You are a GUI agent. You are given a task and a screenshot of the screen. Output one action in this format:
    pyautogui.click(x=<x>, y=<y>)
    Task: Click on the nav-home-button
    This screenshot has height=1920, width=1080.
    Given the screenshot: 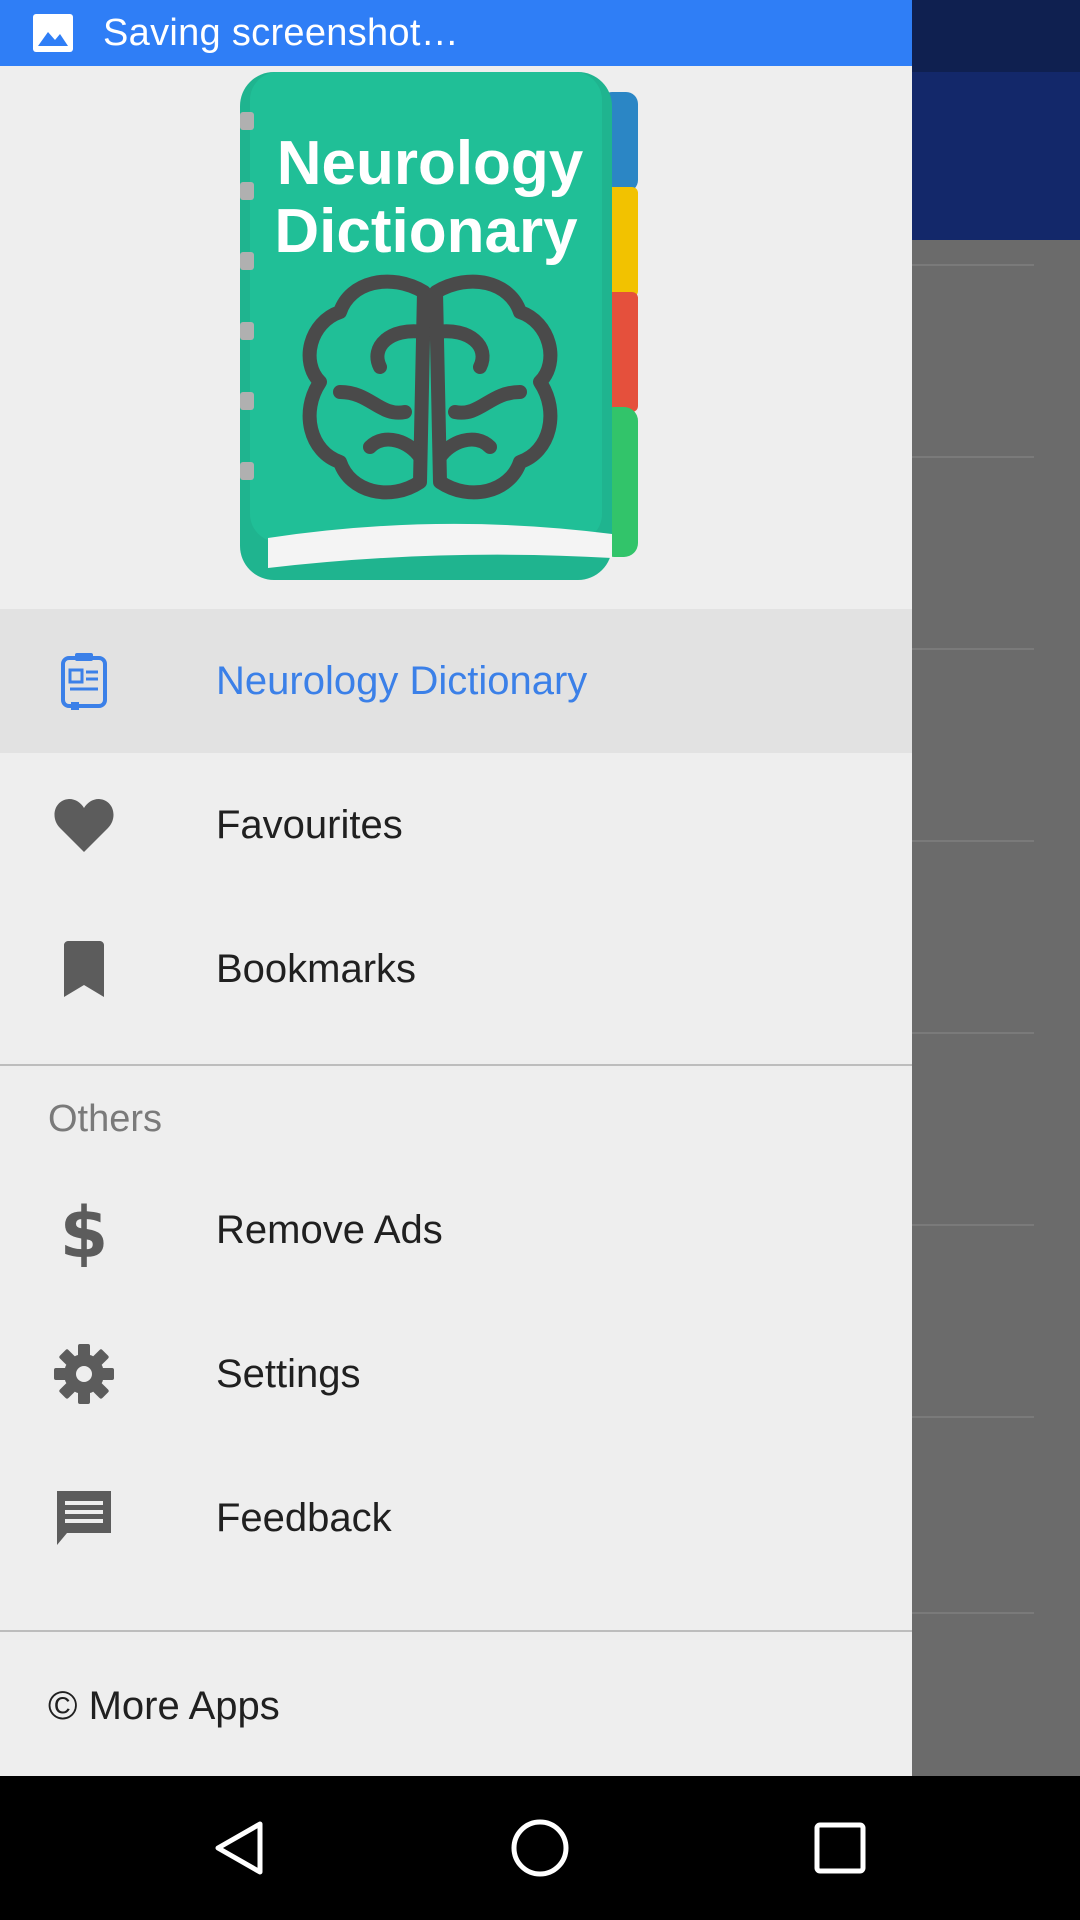 What is the action you would take?
    pyautogui.click(x=540, y=1848)
    